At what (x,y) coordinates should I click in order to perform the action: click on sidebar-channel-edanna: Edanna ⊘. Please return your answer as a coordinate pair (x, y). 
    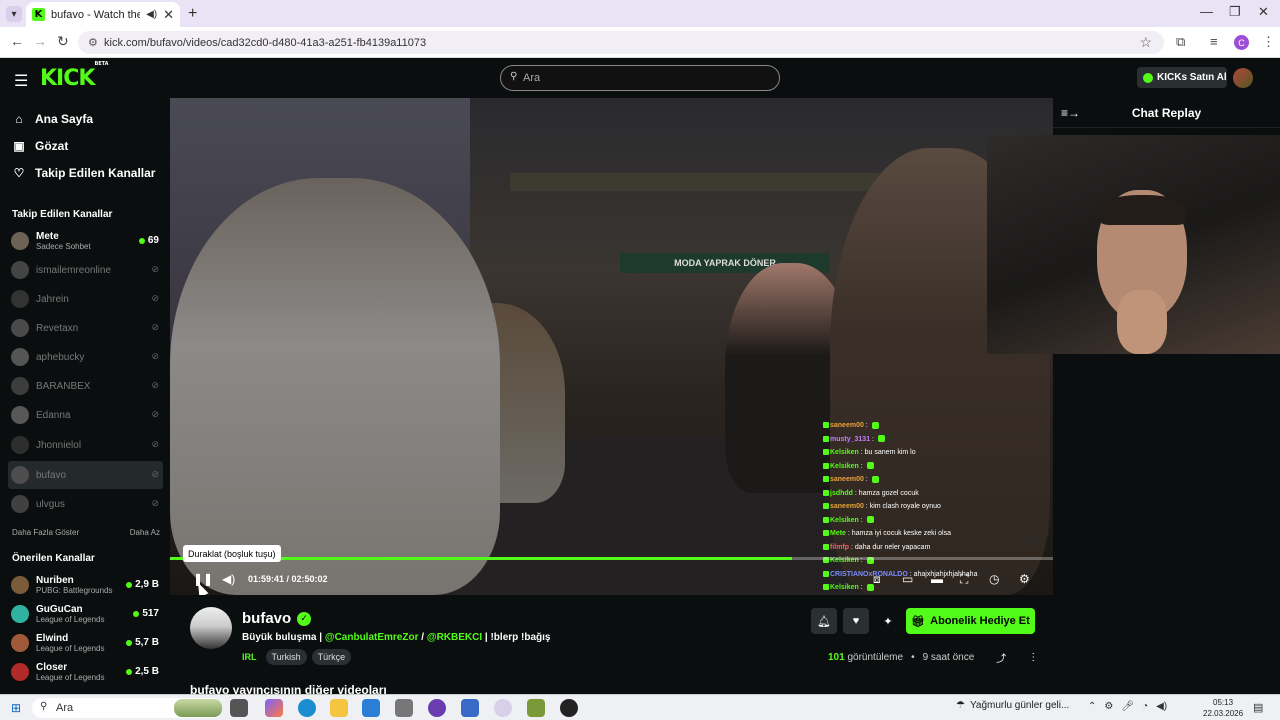
    Looking at the image, I should click on (85, 415).